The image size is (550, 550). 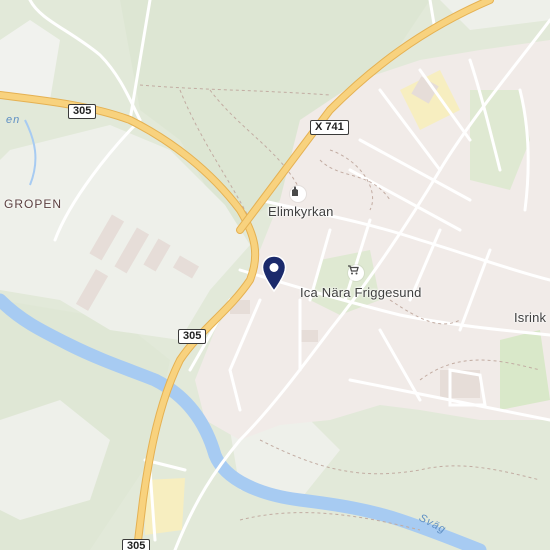 What do you see at coordinates (298, 194) in the screenshot?
I see `church-icon` at bounding box center [298, 194].